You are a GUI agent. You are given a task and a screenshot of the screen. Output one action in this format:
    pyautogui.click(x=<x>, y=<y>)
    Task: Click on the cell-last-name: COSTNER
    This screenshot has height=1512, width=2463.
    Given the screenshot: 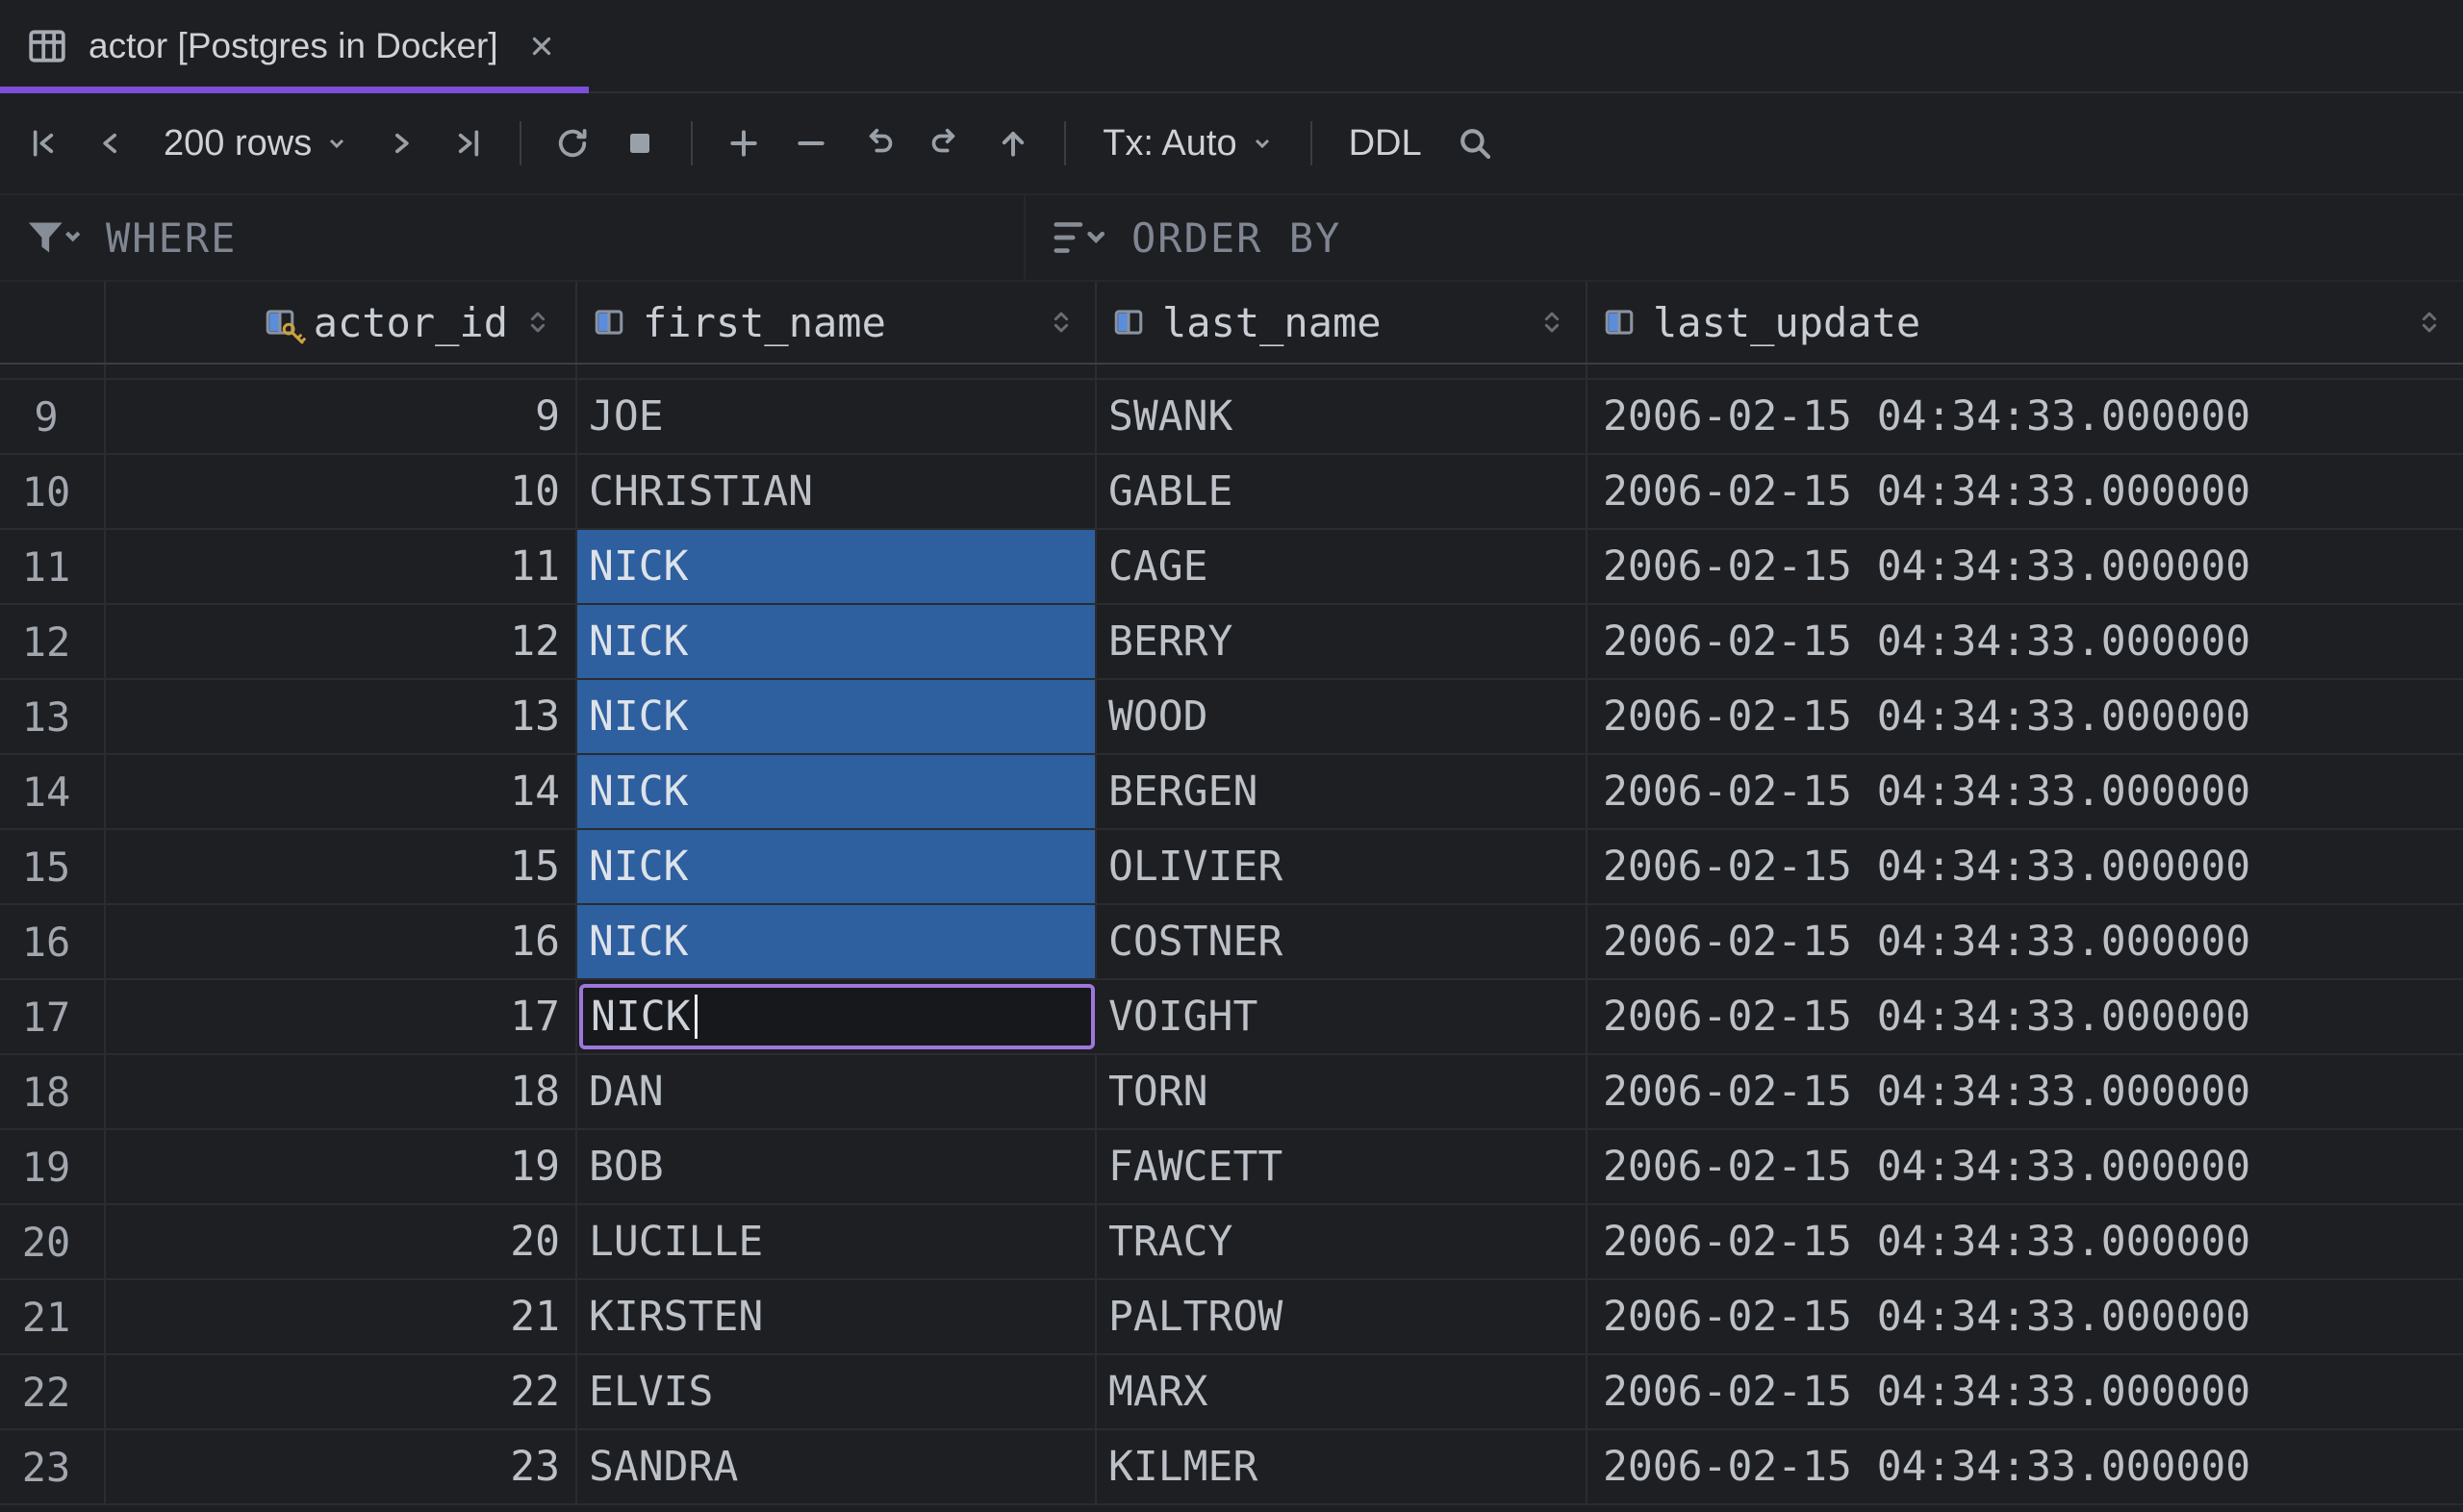 What is the action you would take?
    pyautogui.click(x=1342, y=942)
    